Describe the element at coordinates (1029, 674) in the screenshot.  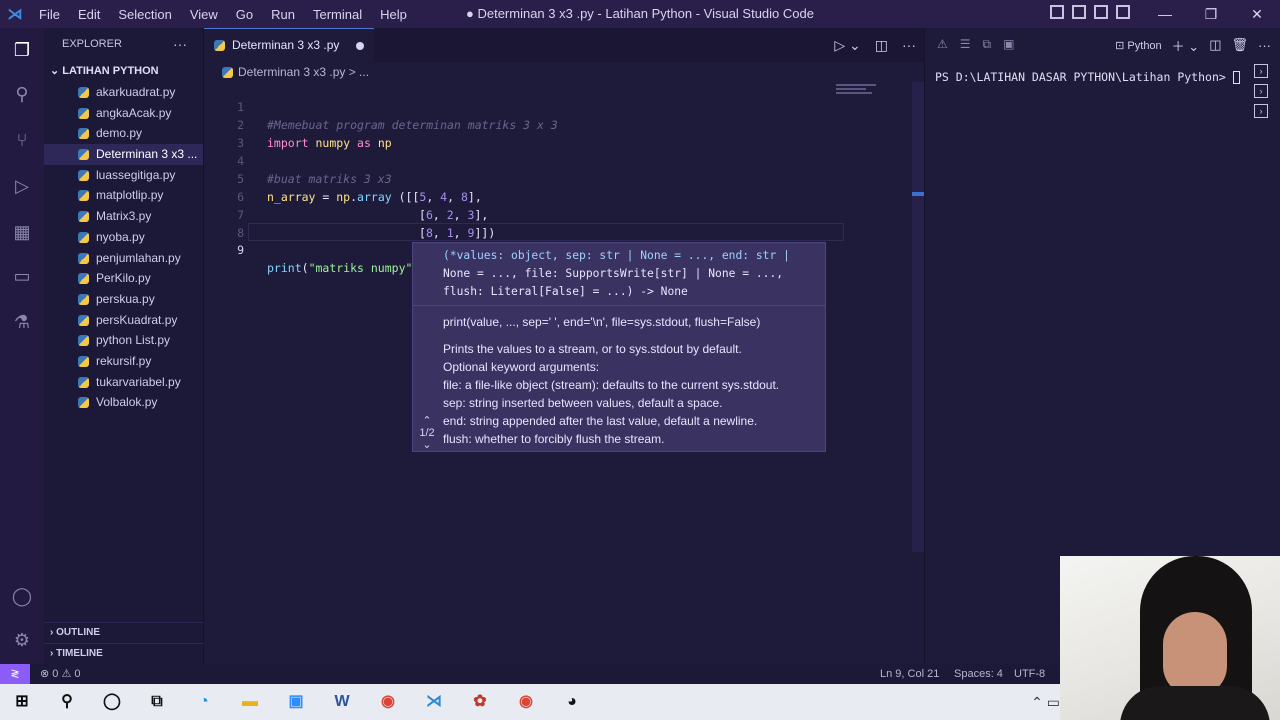
I see `encoding: UTF-8` at that location.